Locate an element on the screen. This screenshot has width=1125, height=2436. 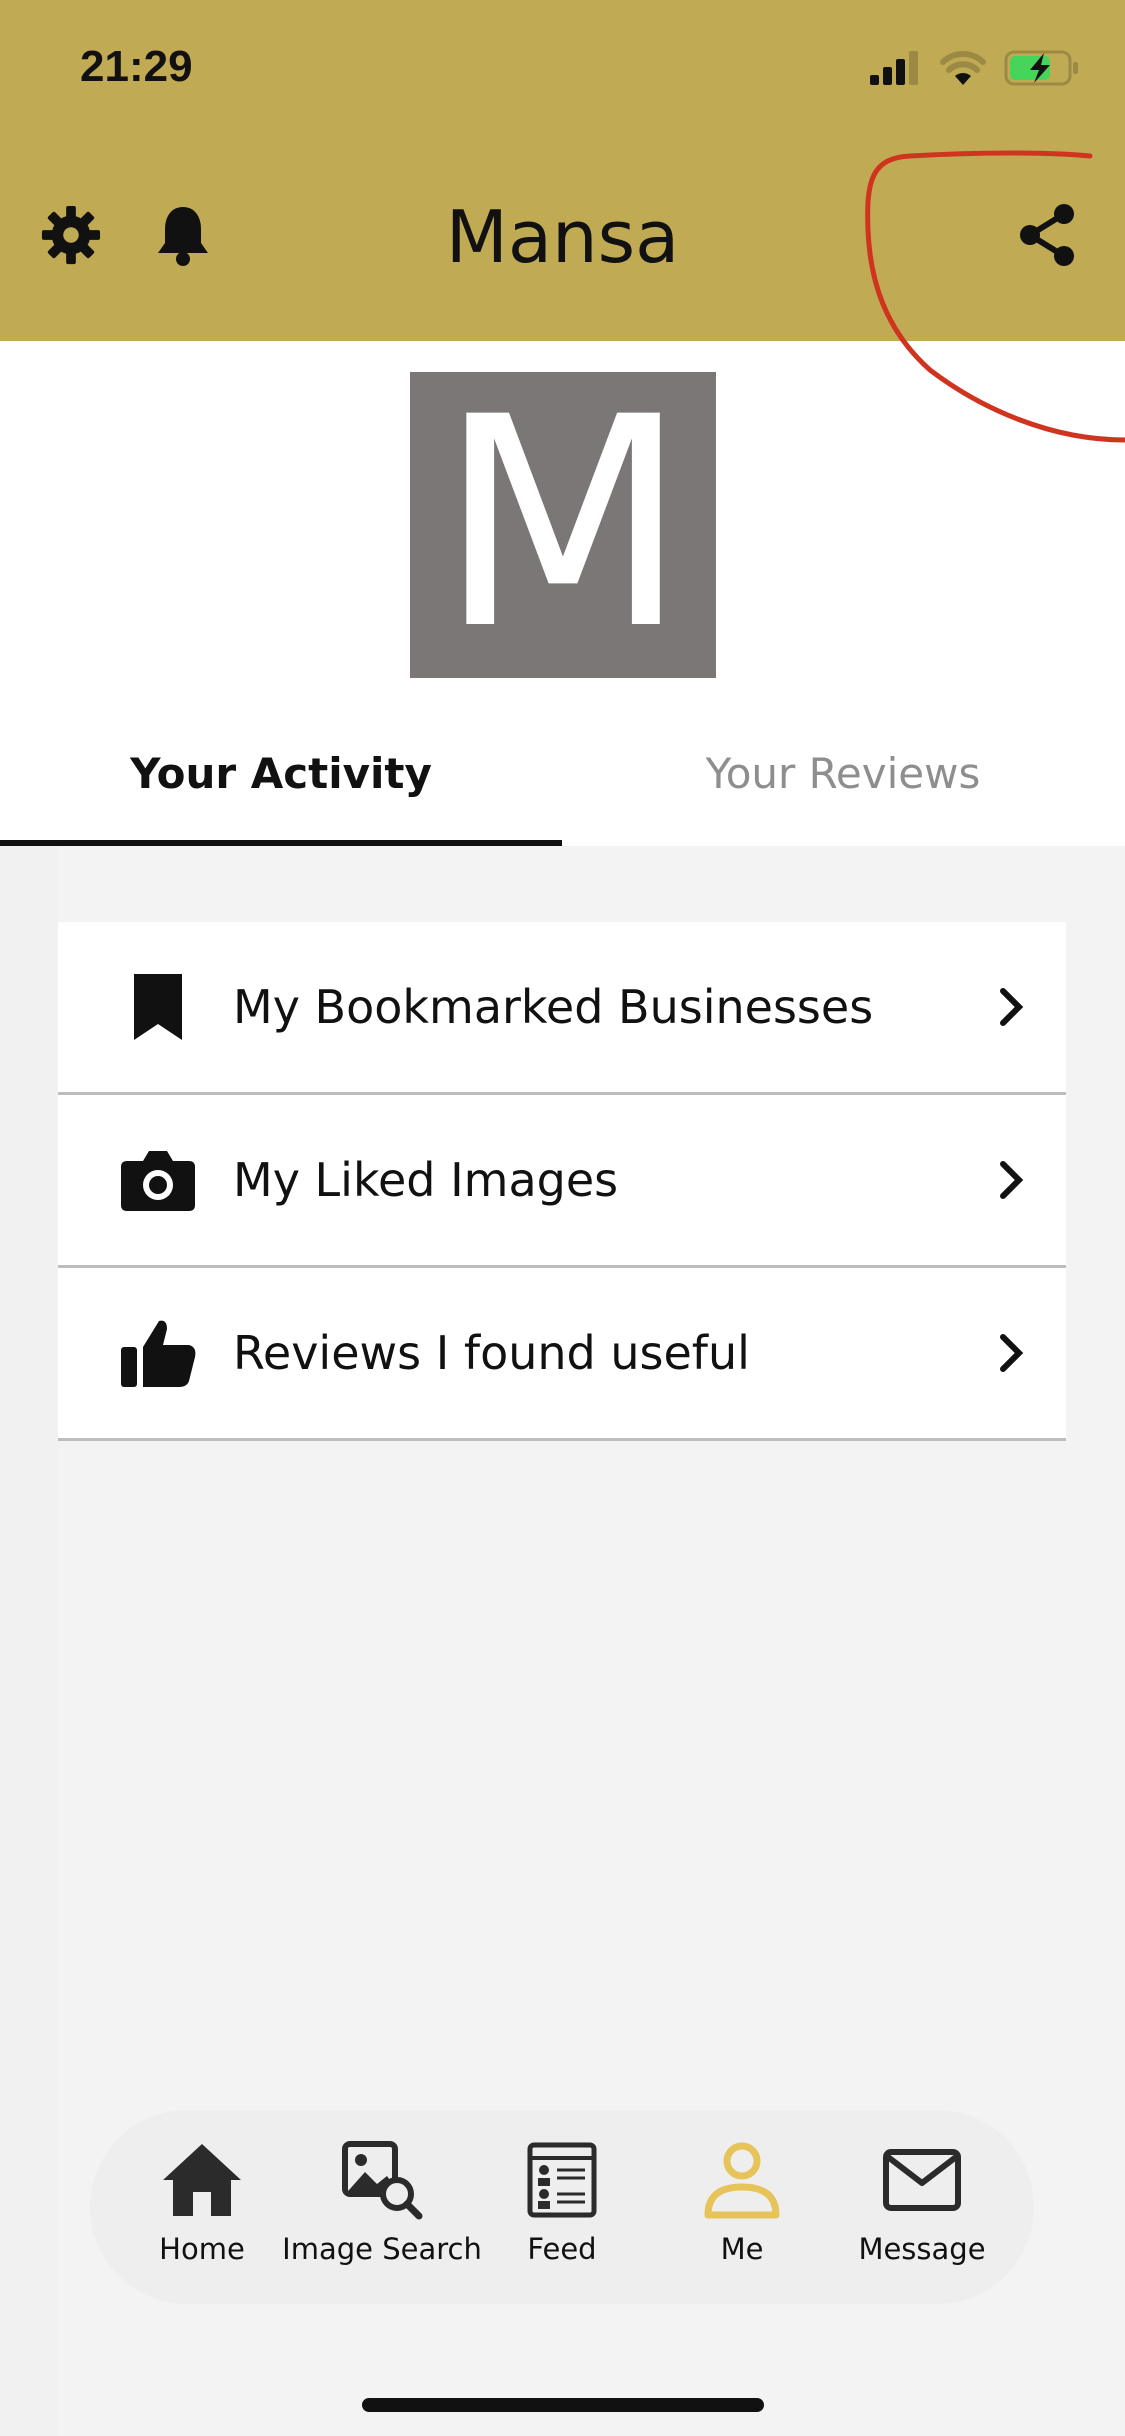
nav-feed: Feed is located at coordinates (562, 2210).